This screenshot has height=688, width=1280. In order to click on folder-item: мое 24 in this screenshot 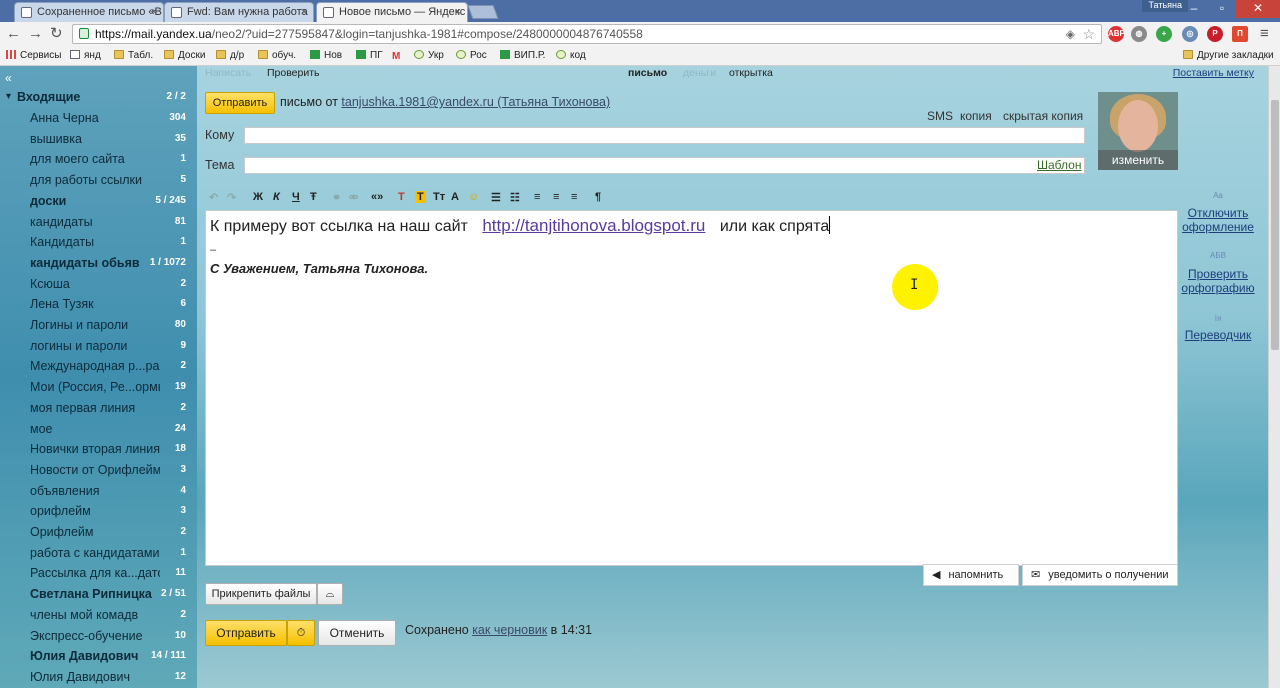, I will do `click(95, 429)`.